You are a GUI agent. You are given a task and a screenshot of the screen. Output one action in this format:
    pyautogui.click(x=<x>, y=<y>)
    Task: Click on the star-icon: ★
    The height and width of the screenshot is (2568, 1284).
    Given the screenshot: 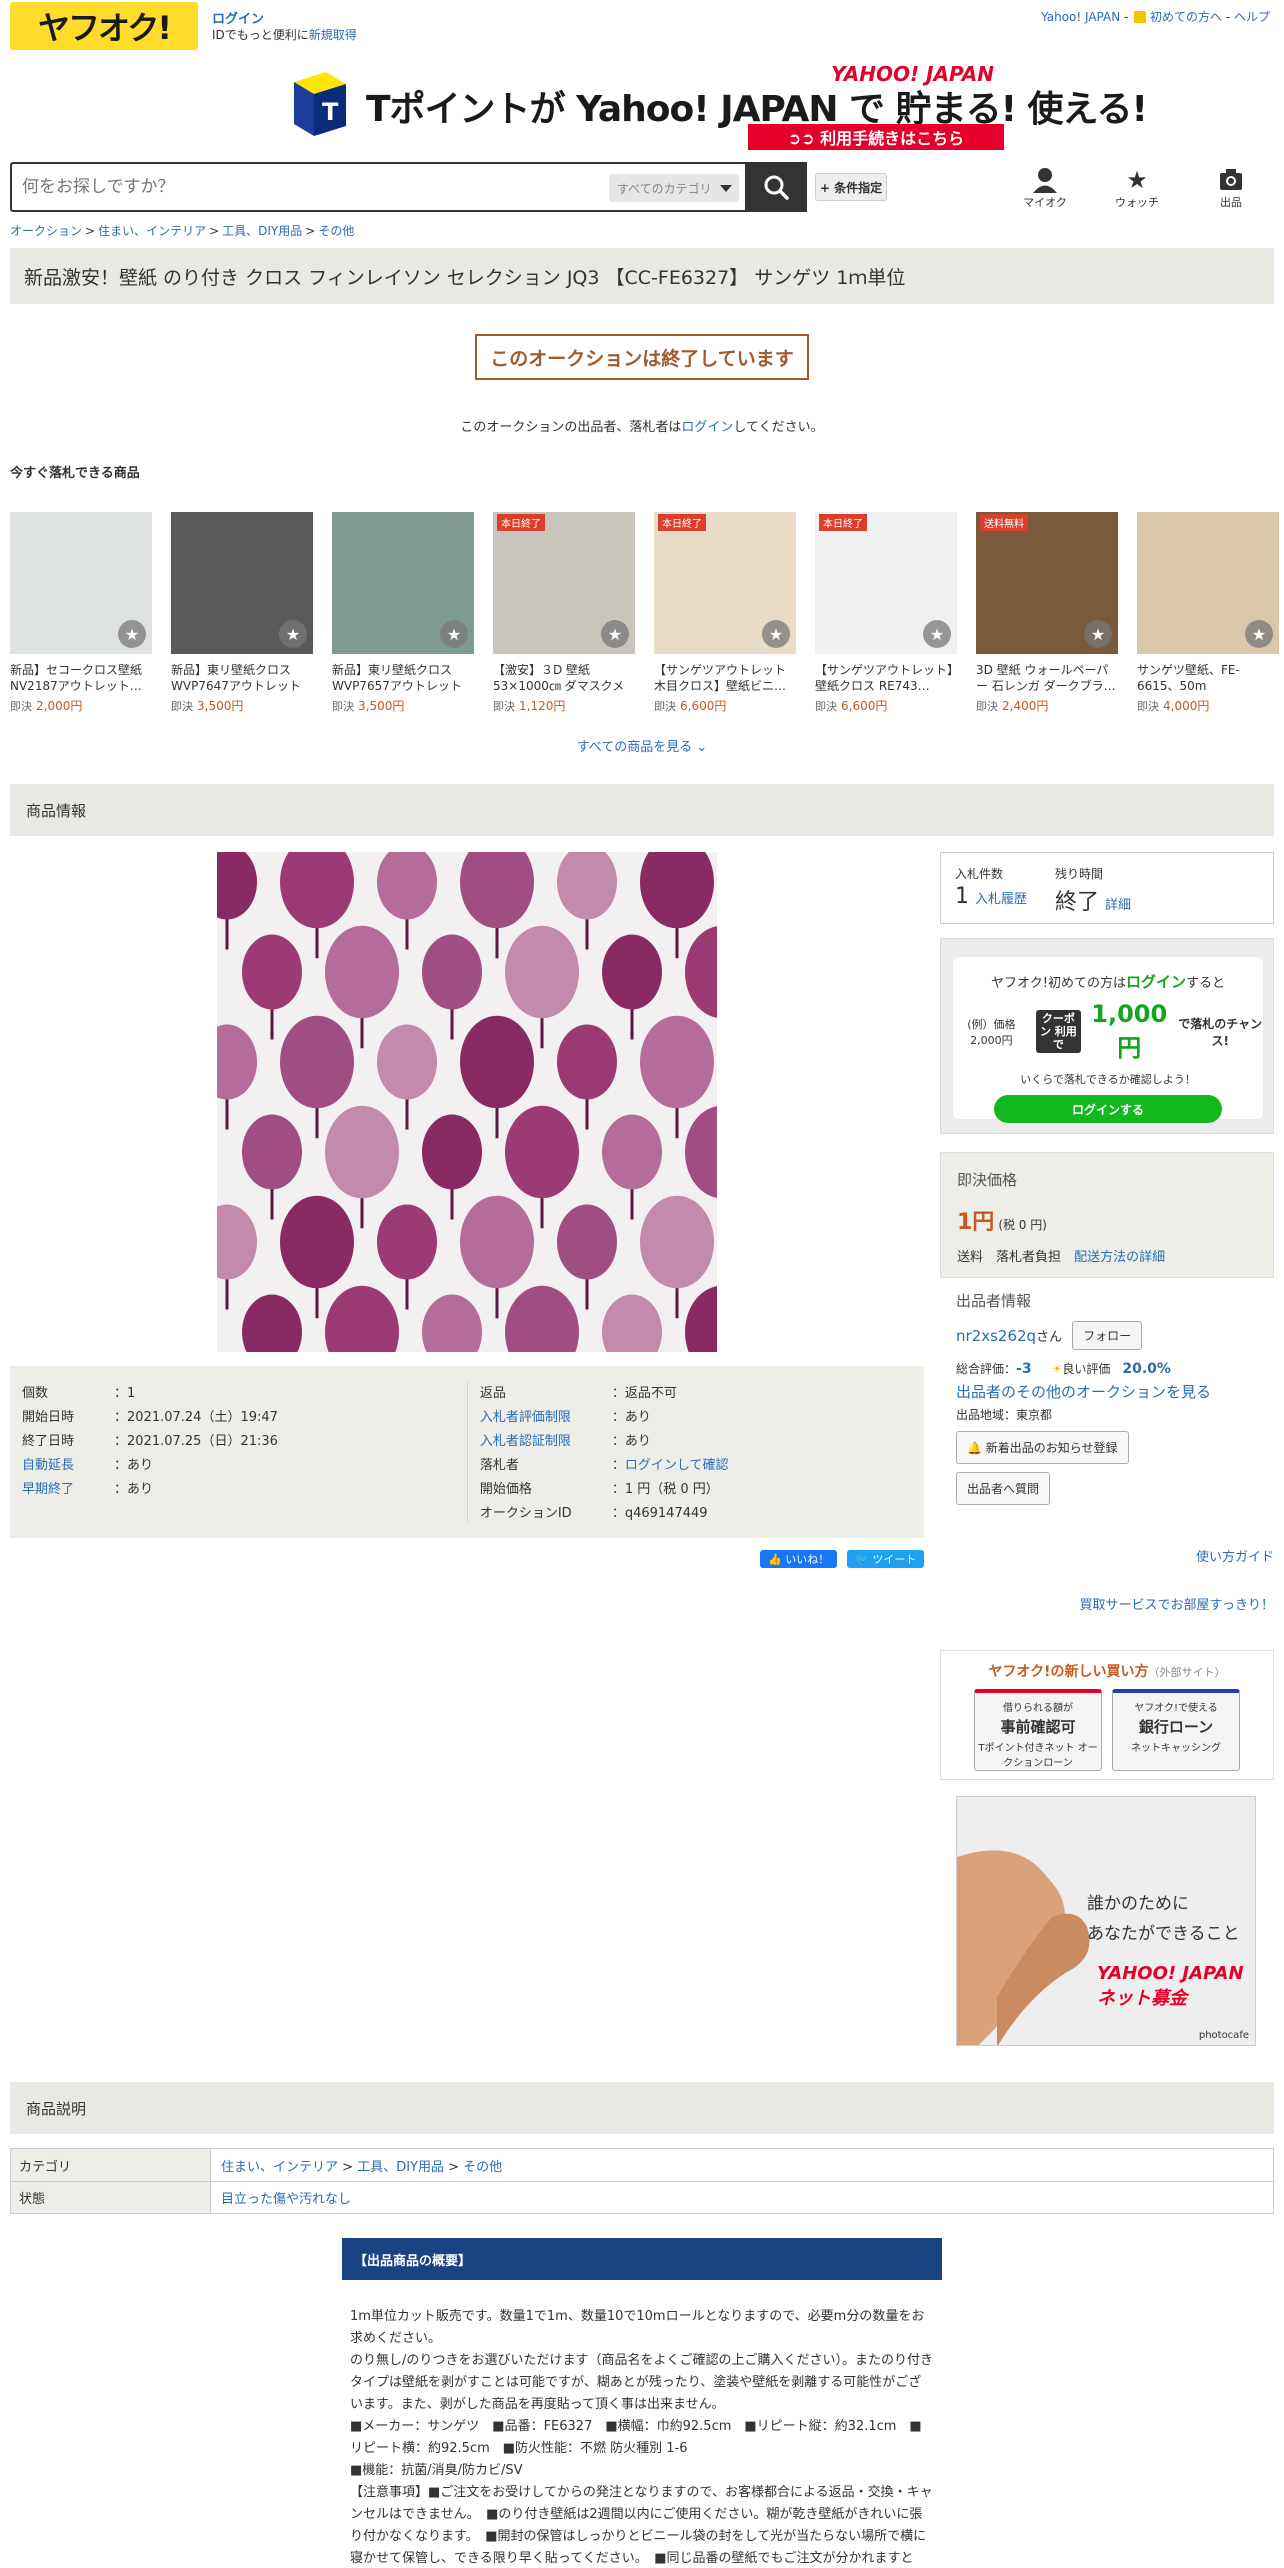 What is the action you would take?
    pyautogui.click(x=1137, y=180)
    